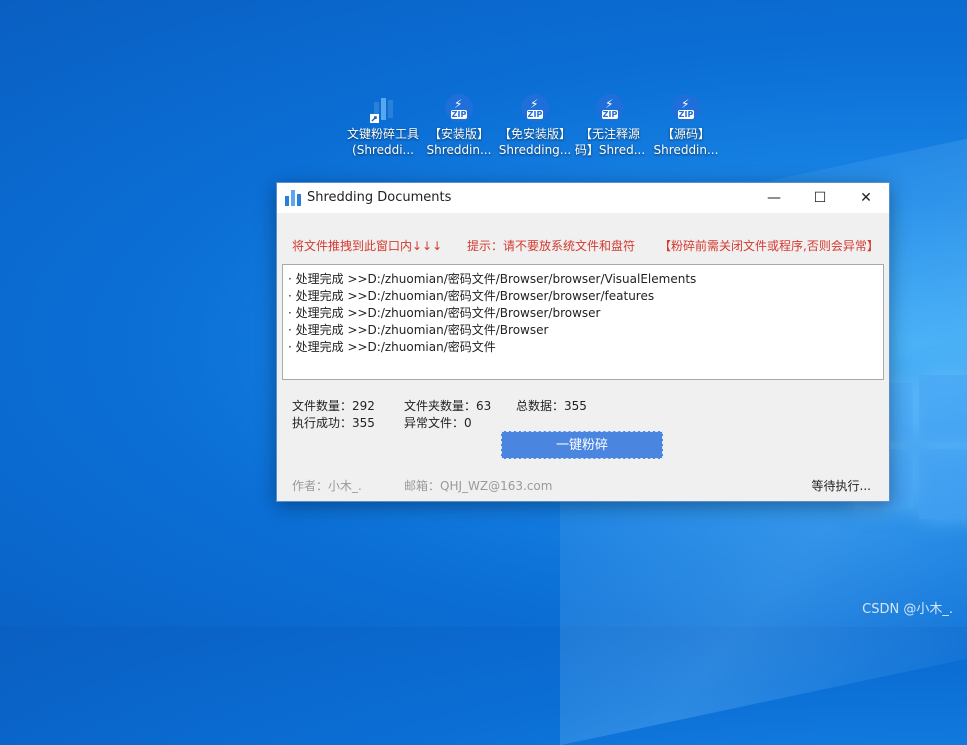  I want to click on author-label: 作者：小木_., so click(327, 486).